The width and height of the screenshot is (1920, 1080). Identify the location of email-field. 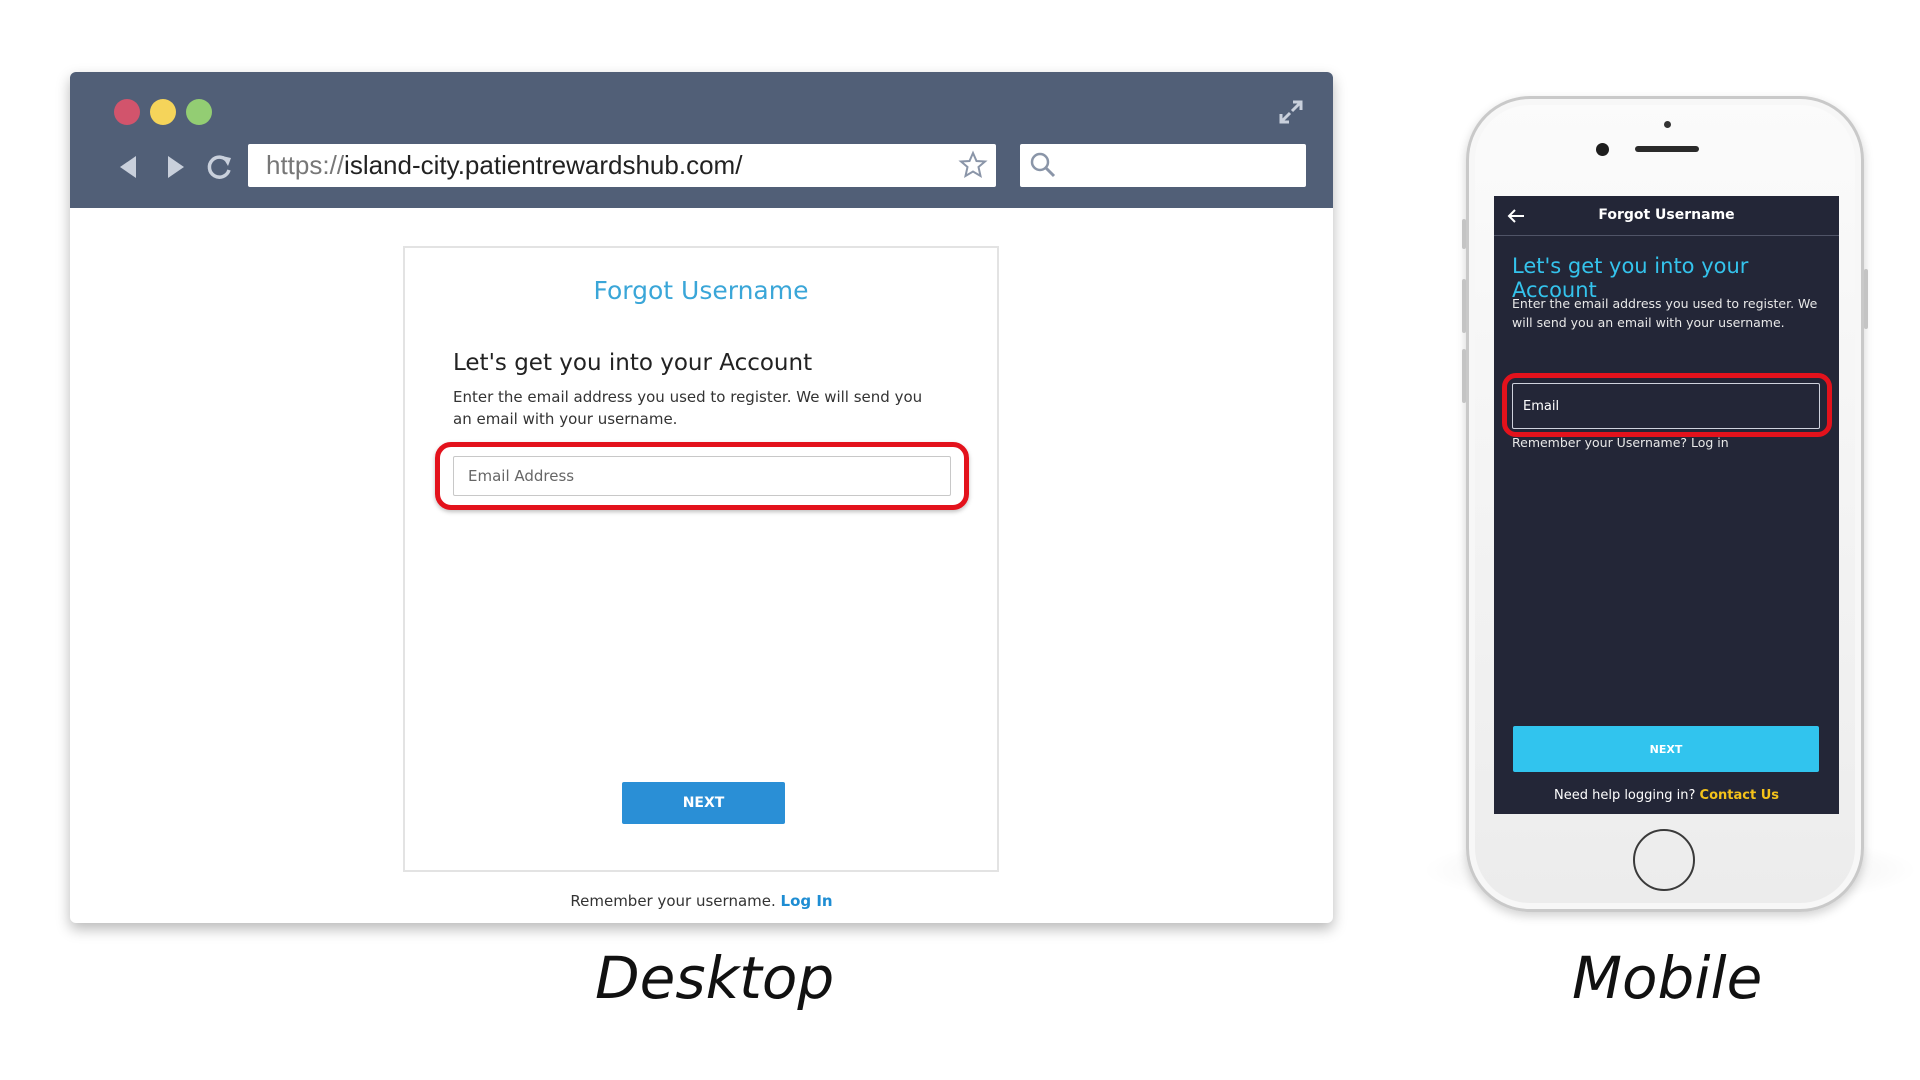
(702, 476).